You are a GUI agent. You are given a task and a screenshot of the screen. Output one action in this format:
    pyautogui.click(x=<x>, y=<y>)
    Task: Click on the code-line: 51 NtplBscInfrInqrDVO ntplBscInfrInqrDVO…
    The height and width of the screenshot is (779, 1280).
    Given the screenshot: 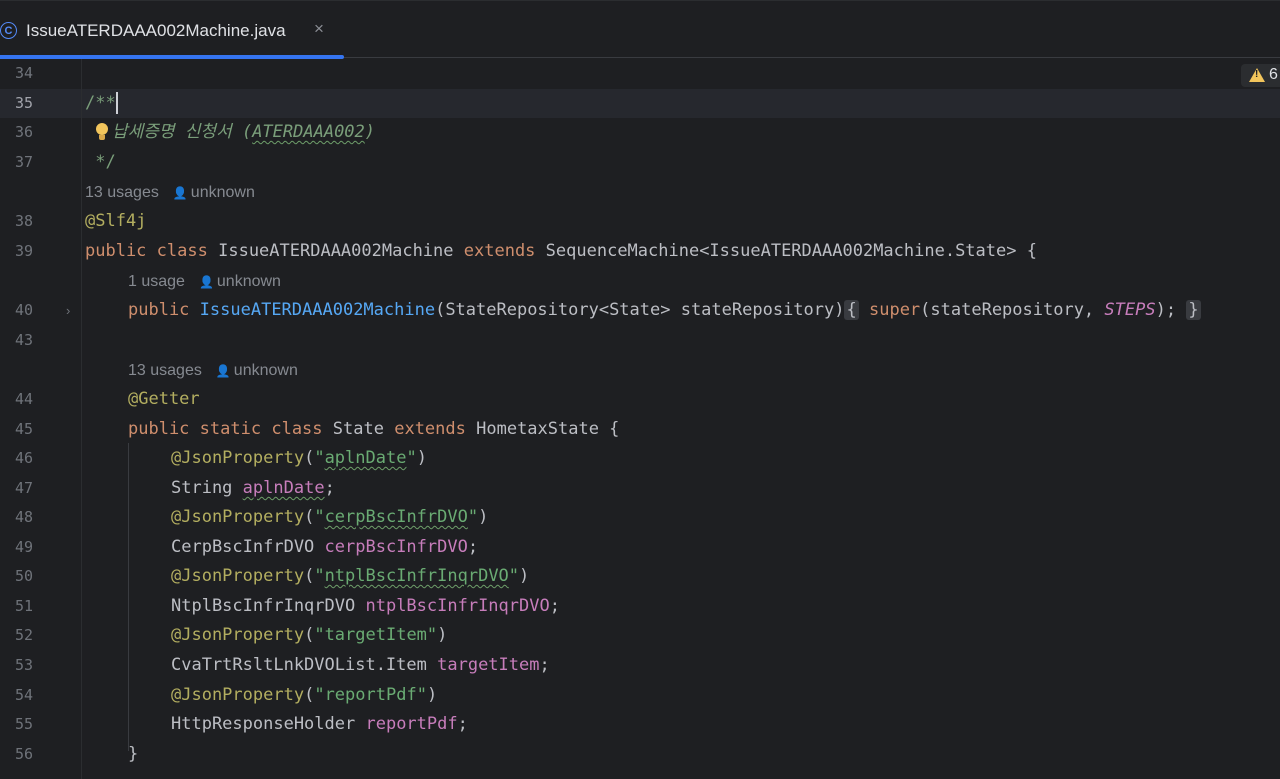 What is the action you would take?
    pyautogui.click(x=640, y=606)
    